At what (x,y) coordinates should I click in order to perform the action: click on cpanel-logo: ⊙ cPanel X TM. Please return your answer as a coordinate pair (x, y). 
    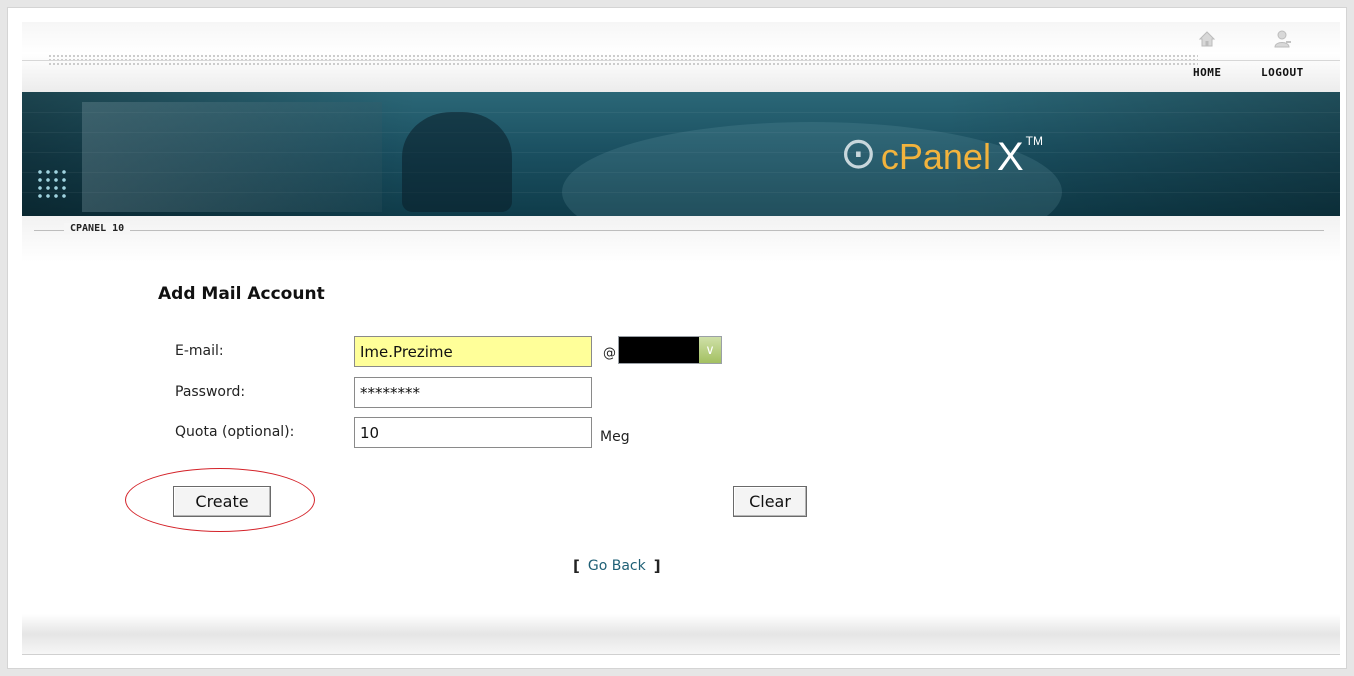
    Looking at the image, I should click on (941, 157).